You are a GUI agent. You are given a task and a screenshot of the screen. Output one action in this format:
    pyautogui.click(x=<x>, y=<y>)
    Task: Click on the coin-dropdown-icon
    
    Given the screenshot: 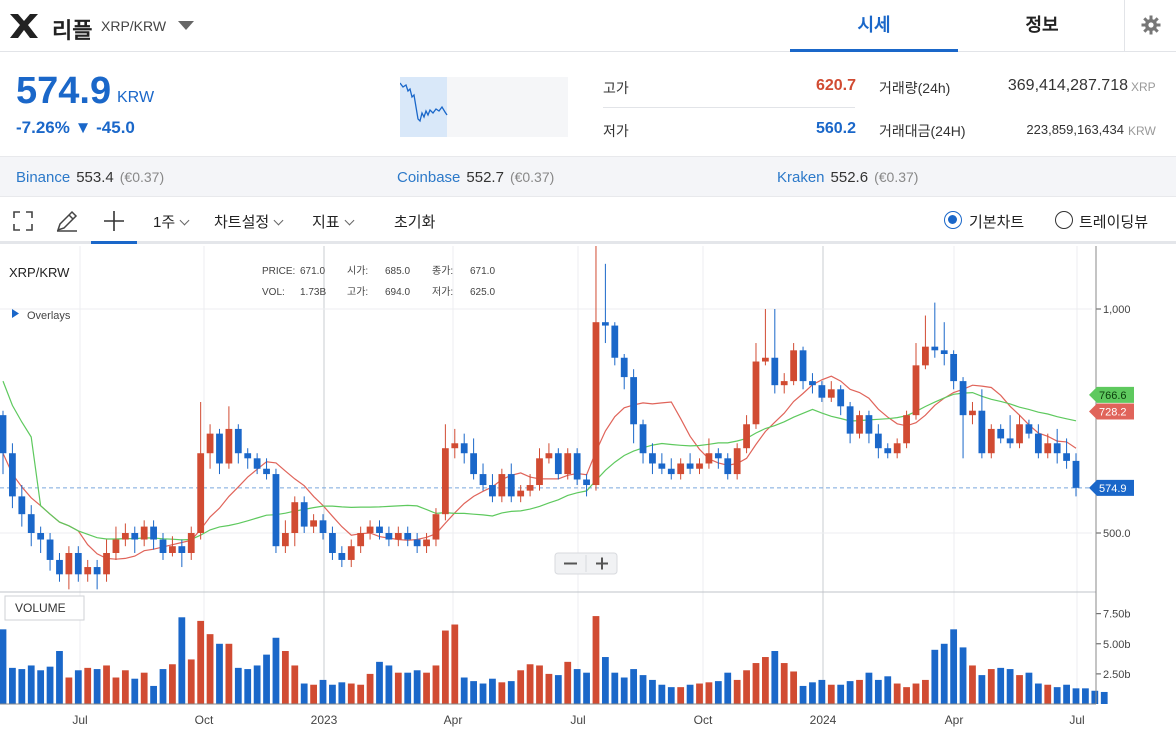 What is the action you would take?
    pyautogui.click(x=186, y=25)
    